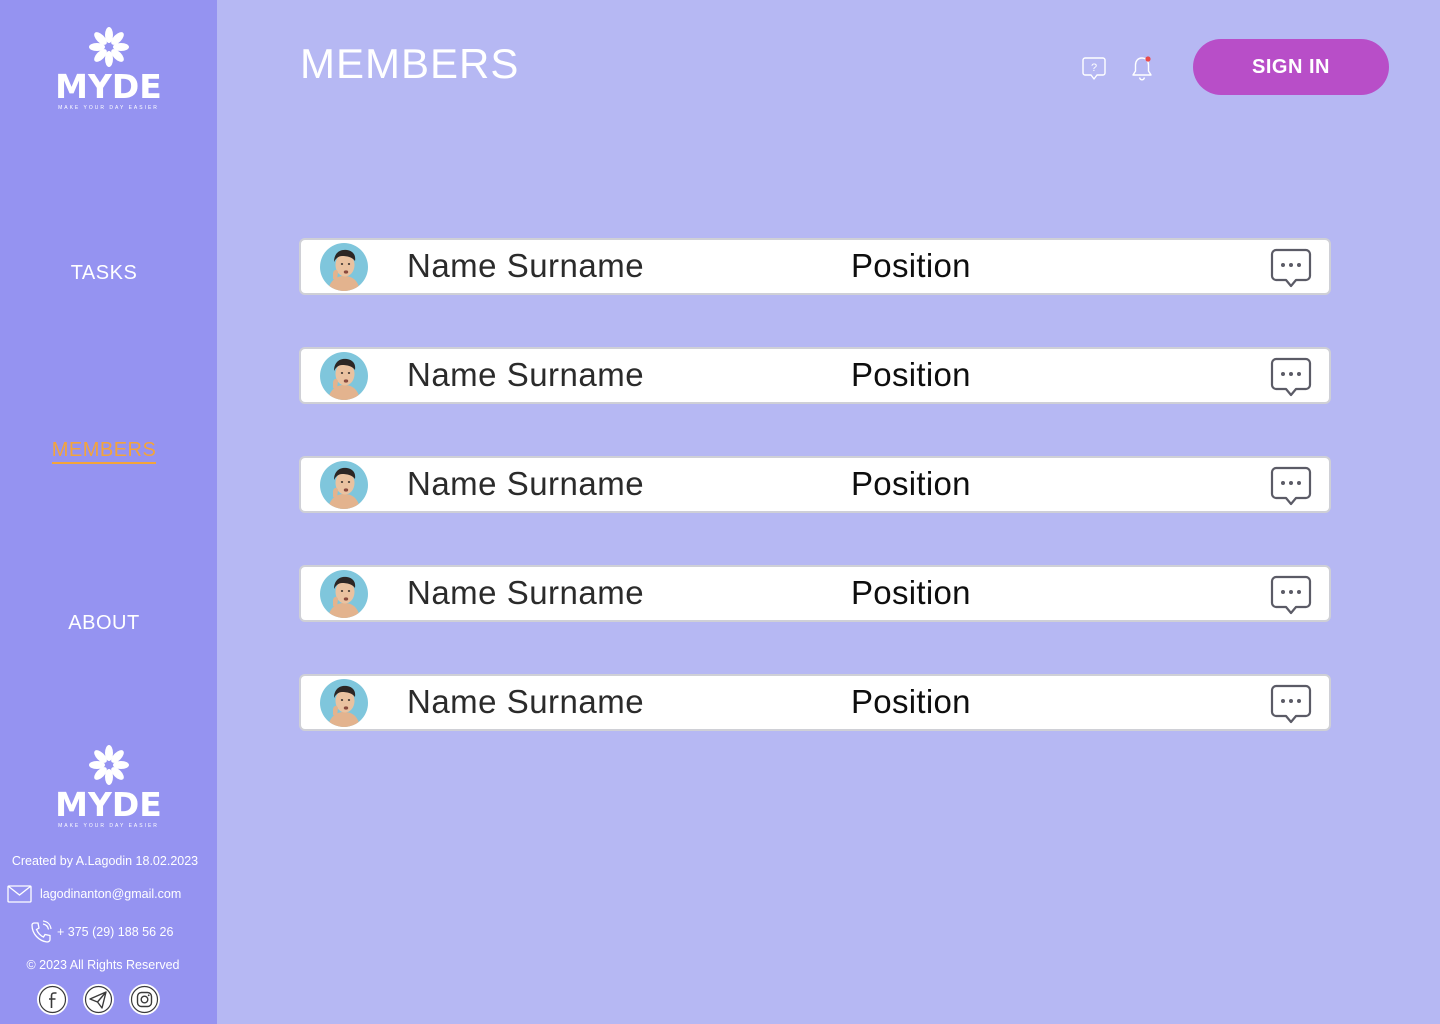  I want to click on telegram-link, so click(98, 999).